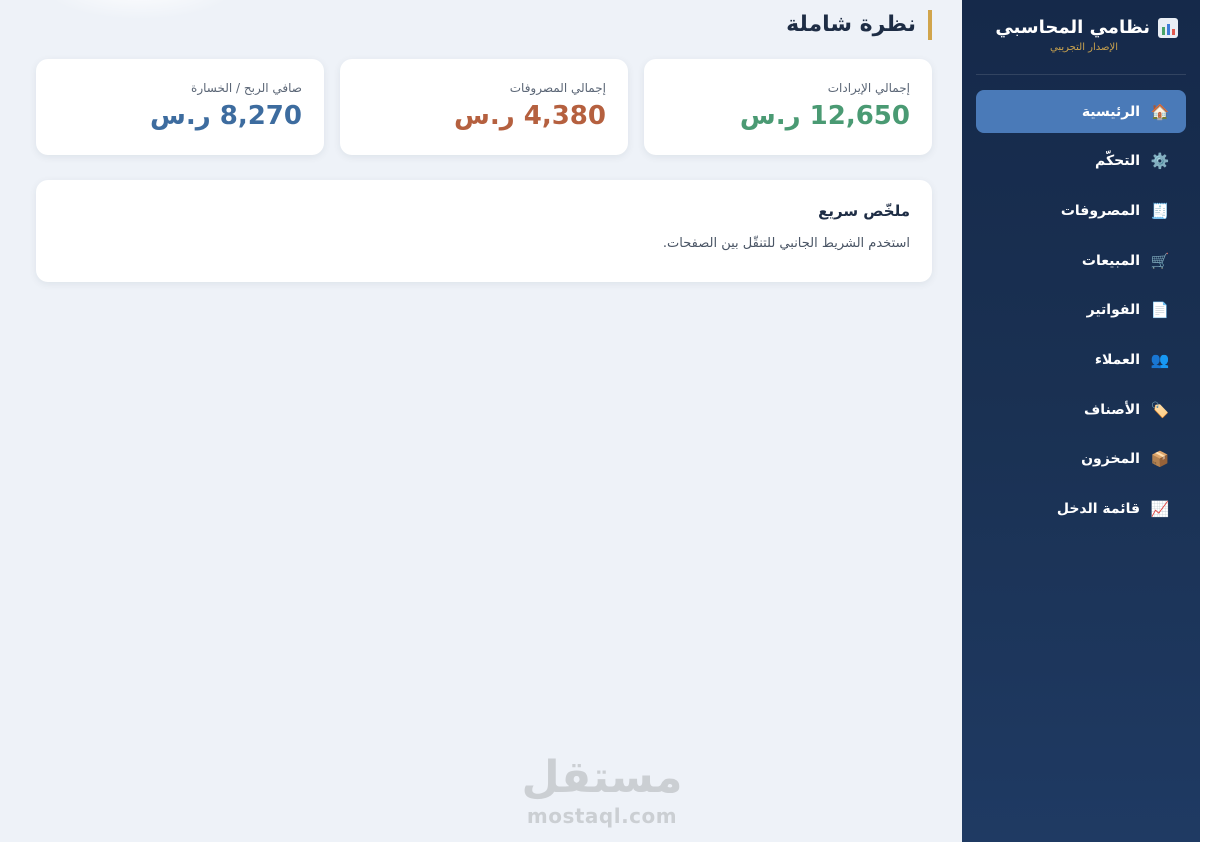 This screenshot has height=844, width=1206. I want to click on app-title: نظامي المحاسبي, so click(1072, 27).